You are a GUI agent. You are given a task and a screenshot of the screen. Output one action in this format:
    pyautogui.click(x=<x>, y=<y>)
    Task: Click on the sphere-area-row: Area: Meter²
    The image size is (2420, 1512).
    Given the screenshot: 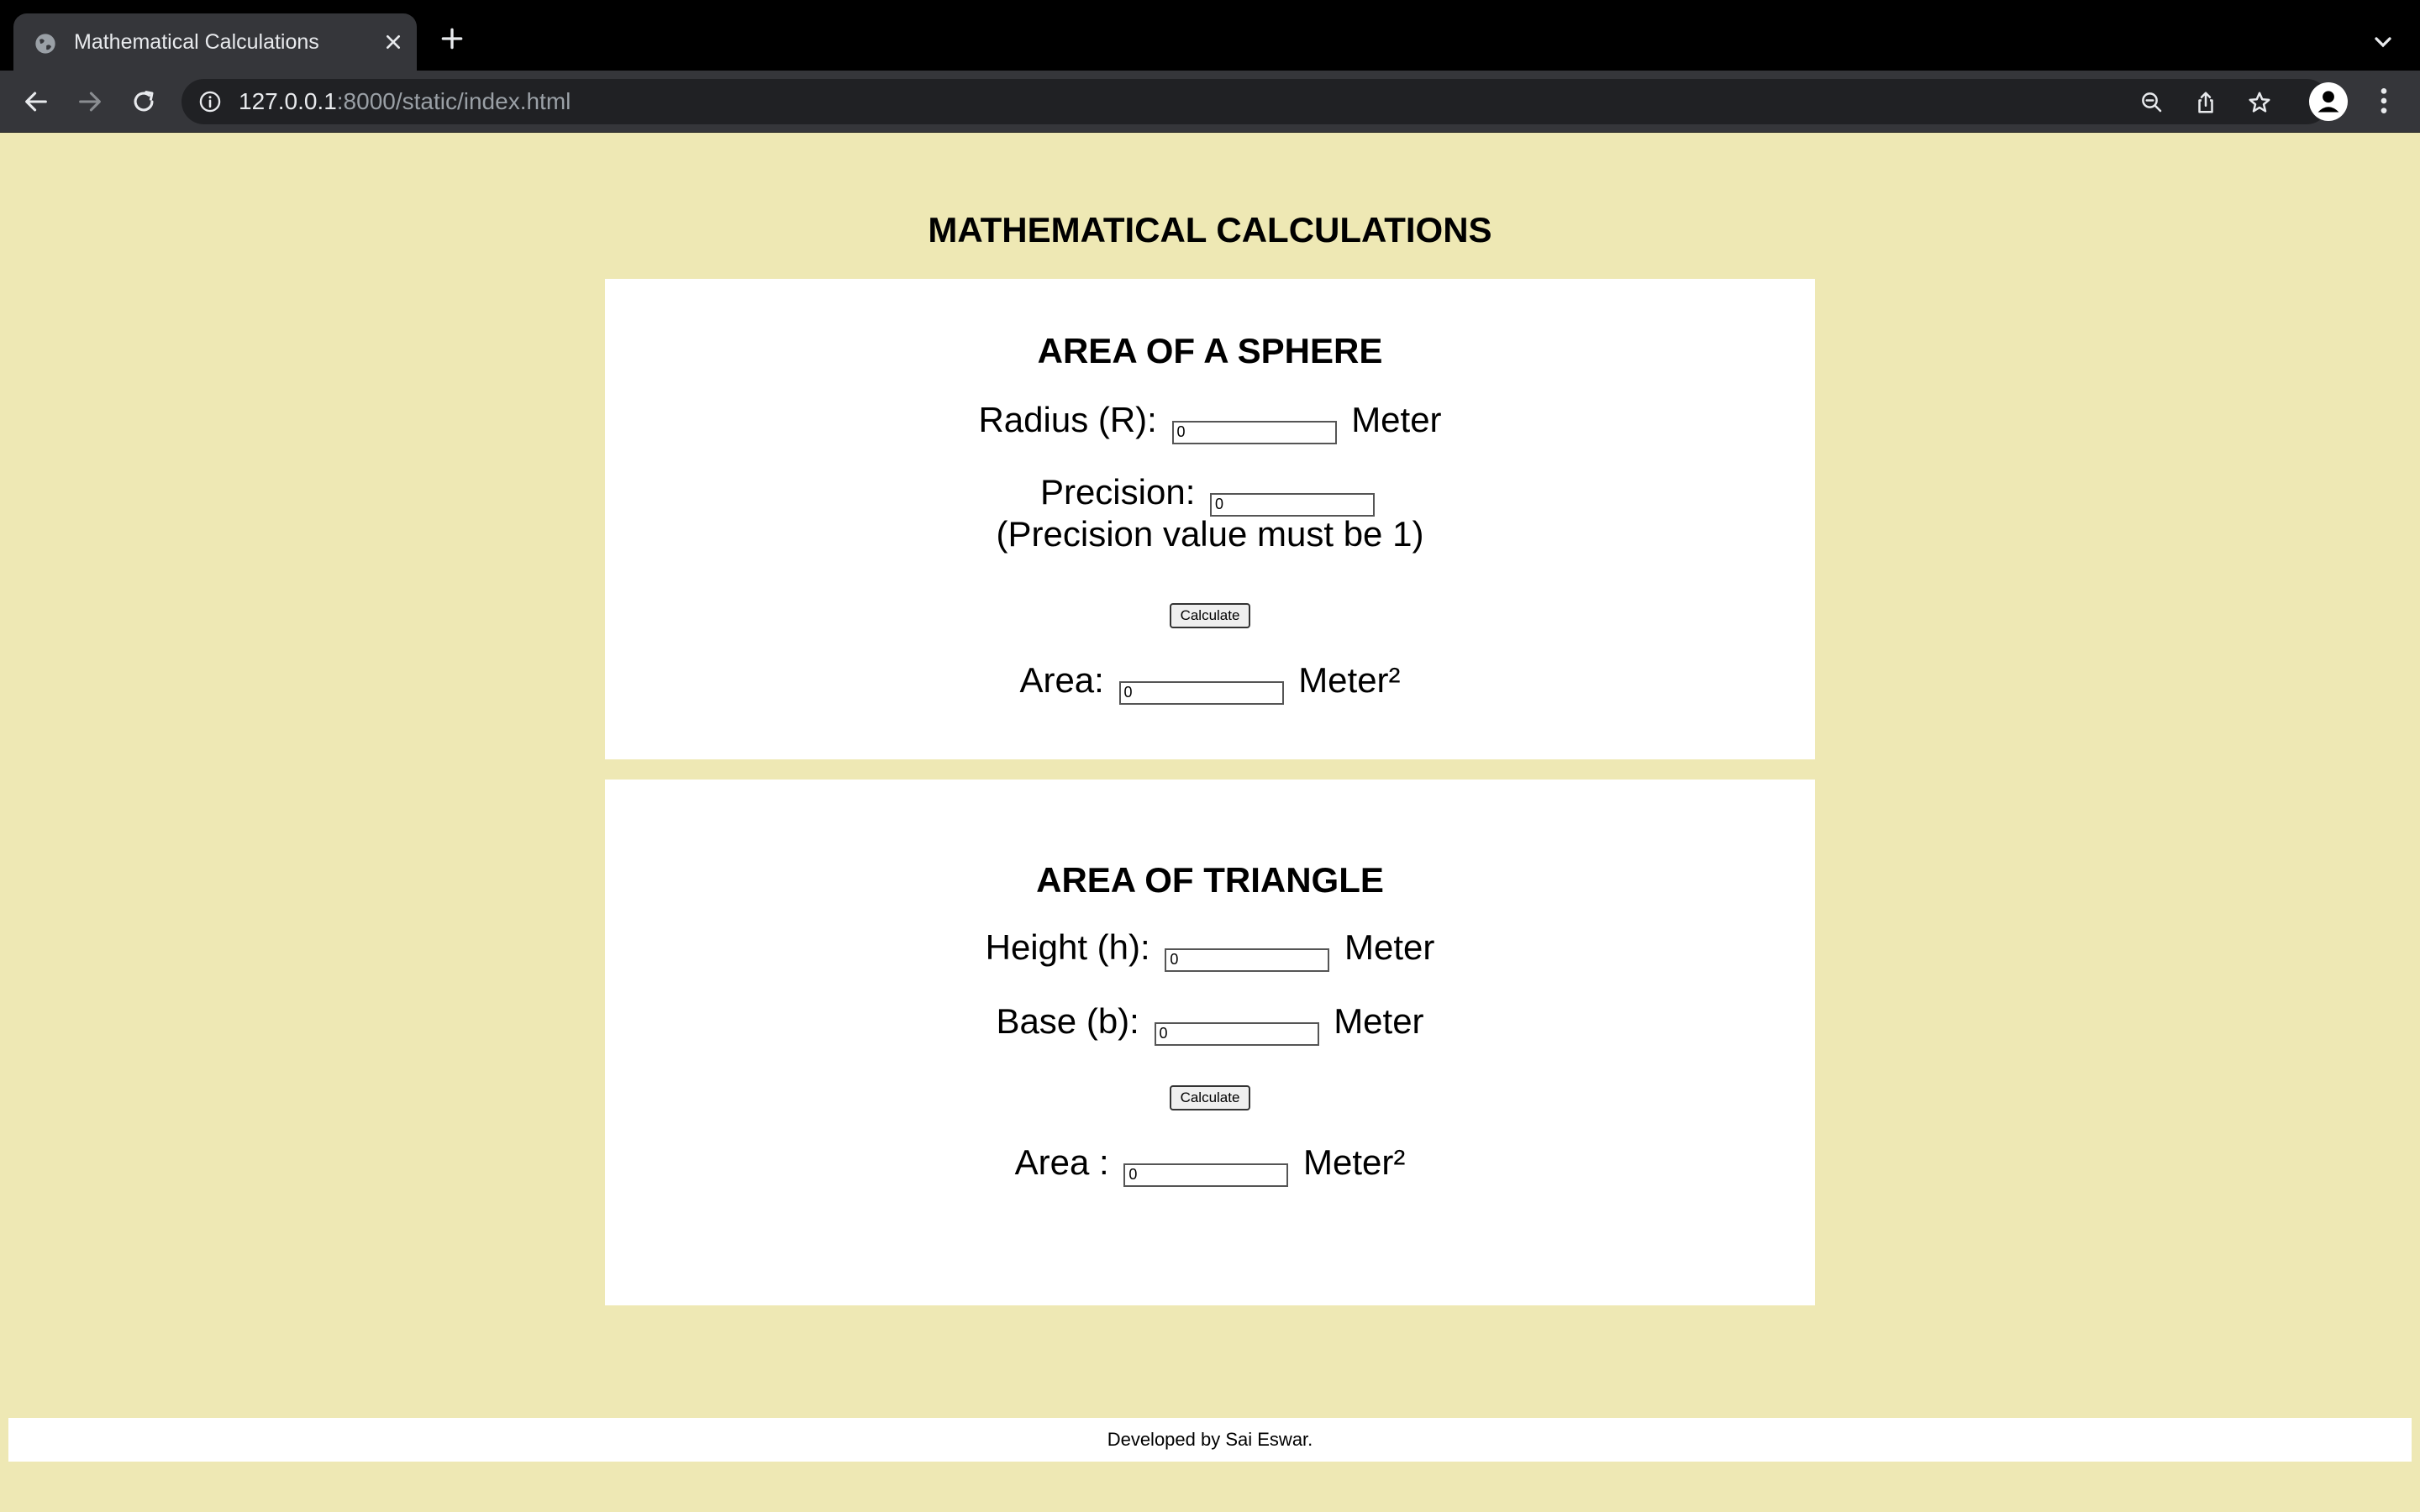 What is the action you would take?
    pyautogui.click(x=1210, y=682)
    